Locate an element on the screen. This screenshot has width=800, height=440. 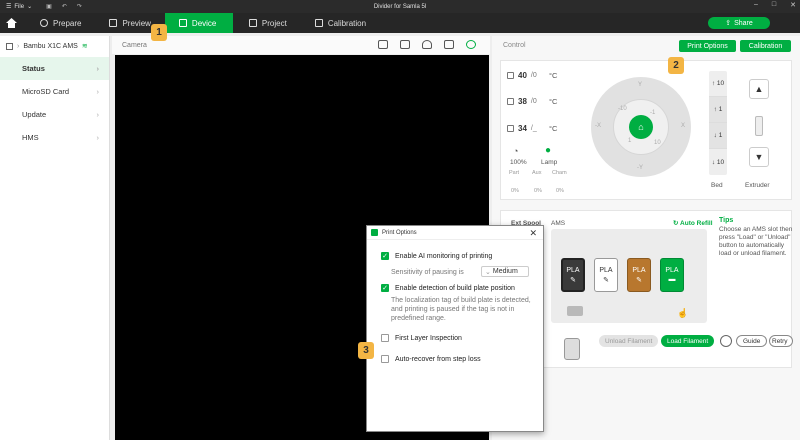
speed-icon: ◔ is located at coordinates (515, 151).